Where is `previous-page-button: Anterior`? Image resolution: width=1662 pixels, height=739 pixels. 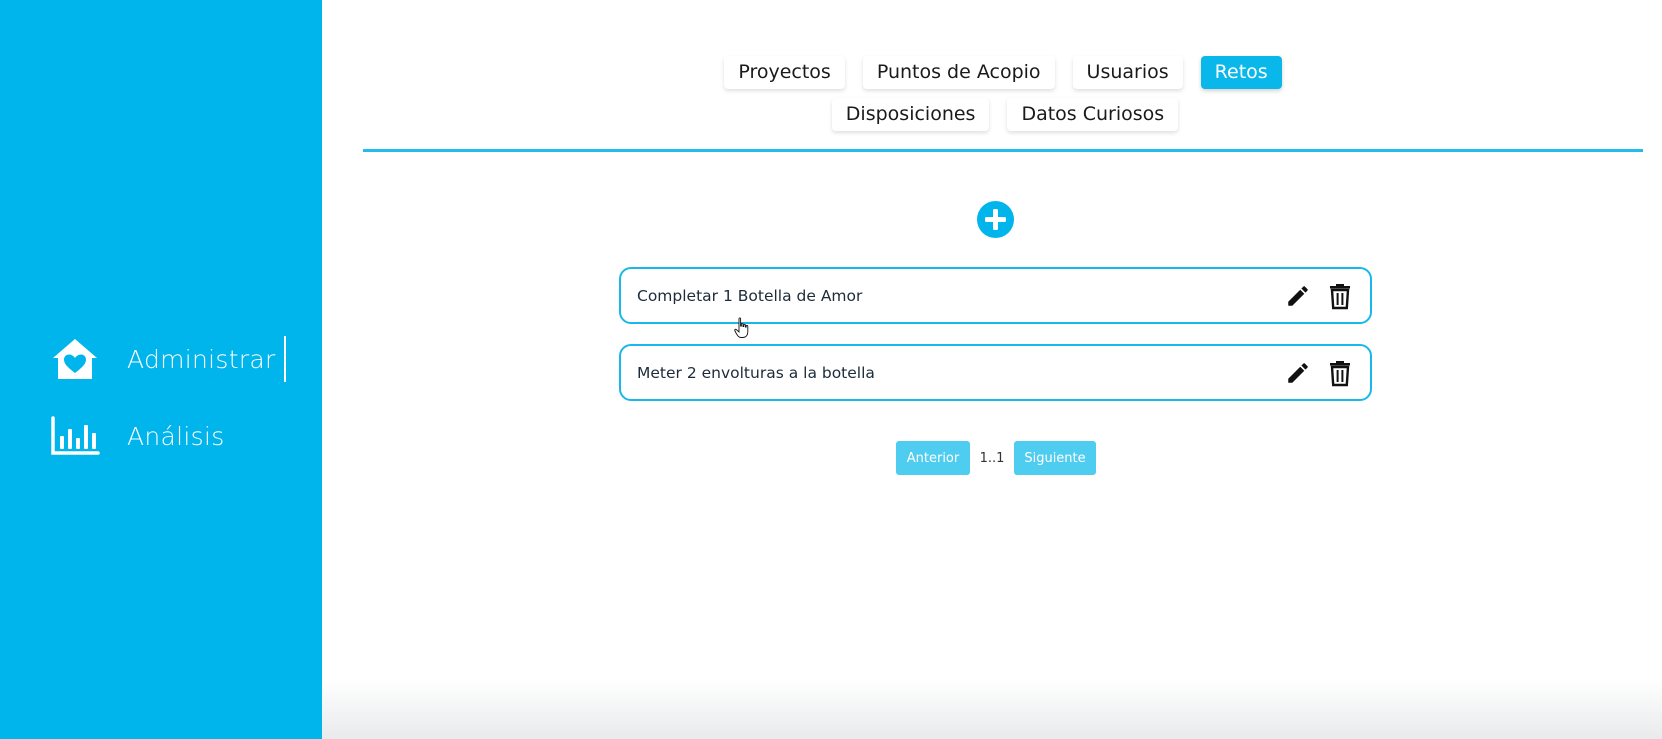 previous-page-button: Anterior is located at coordinates (933, 458).